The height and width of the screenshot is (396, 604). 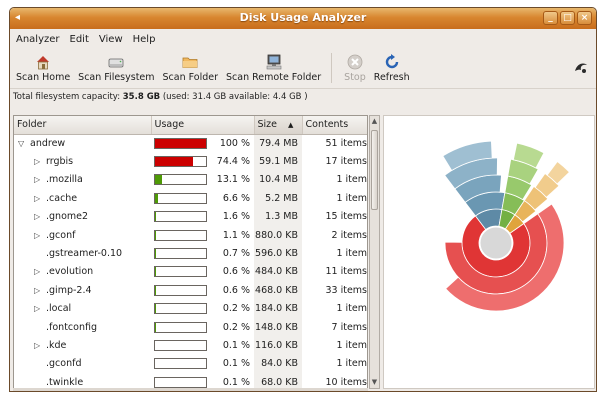 What do you see at coordinates (374, 170) in the screenshot?
I see `scrollbar-thumb` at bounding box center [374, 170].